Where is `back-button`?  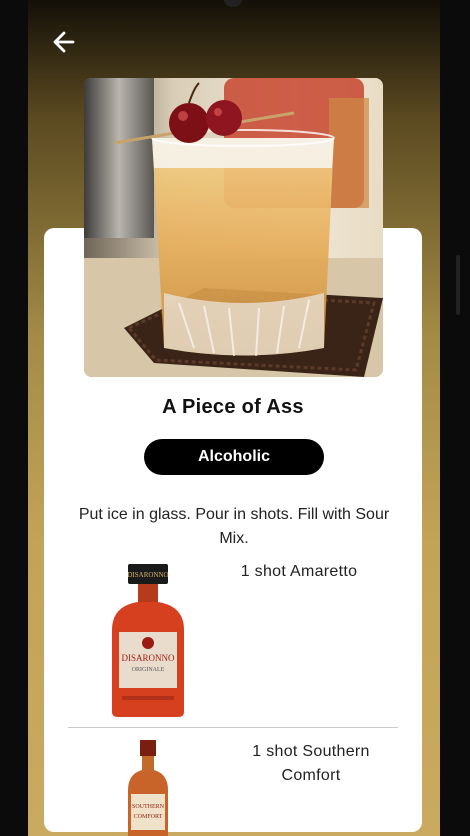
back-button is located at coordinates (64, 42).